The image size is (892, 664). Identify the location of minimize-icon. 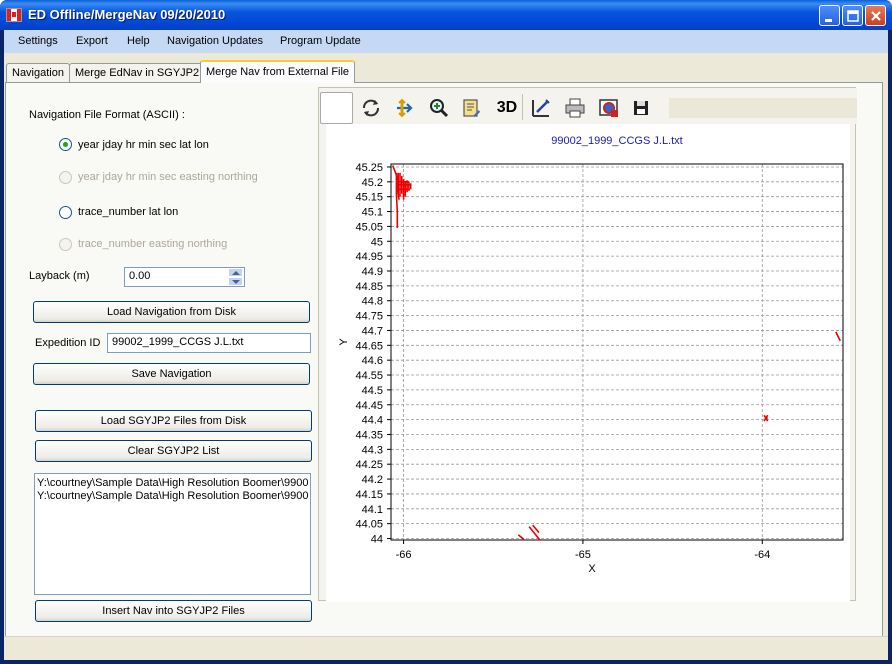
(828, 20).